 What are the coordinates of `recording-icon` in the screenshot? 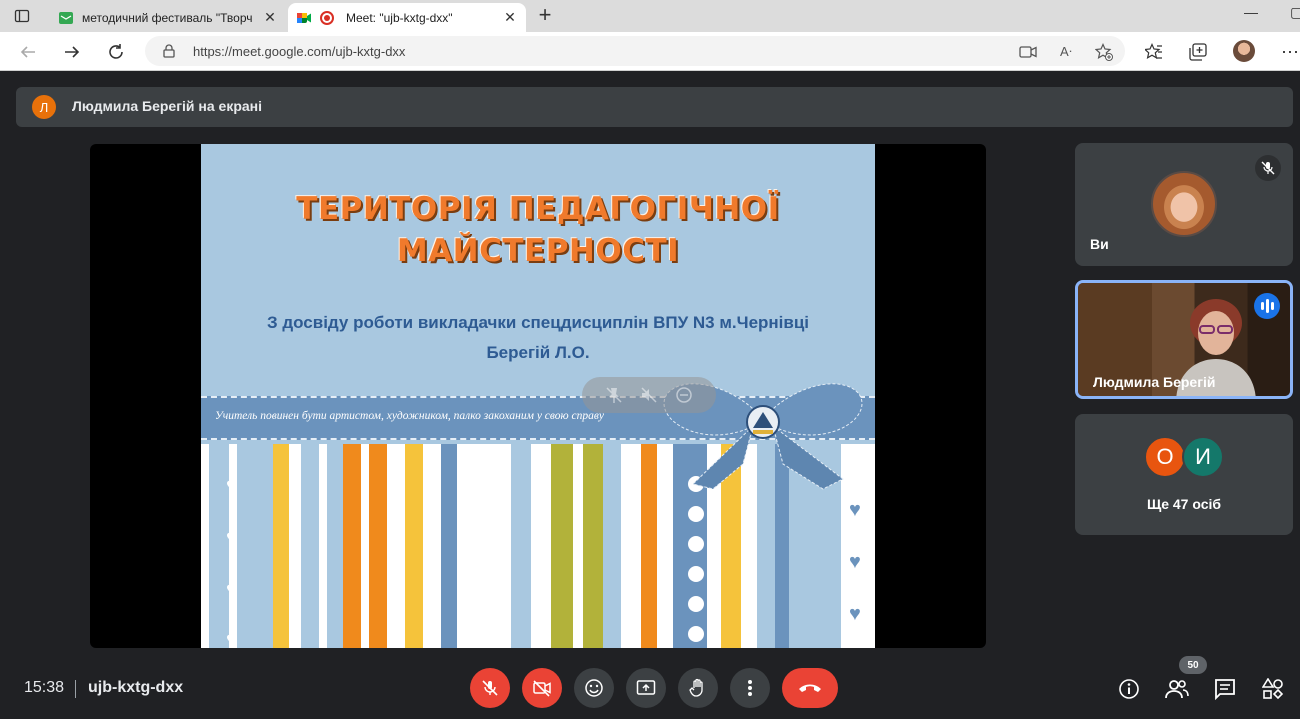 It's located at (327, 17).